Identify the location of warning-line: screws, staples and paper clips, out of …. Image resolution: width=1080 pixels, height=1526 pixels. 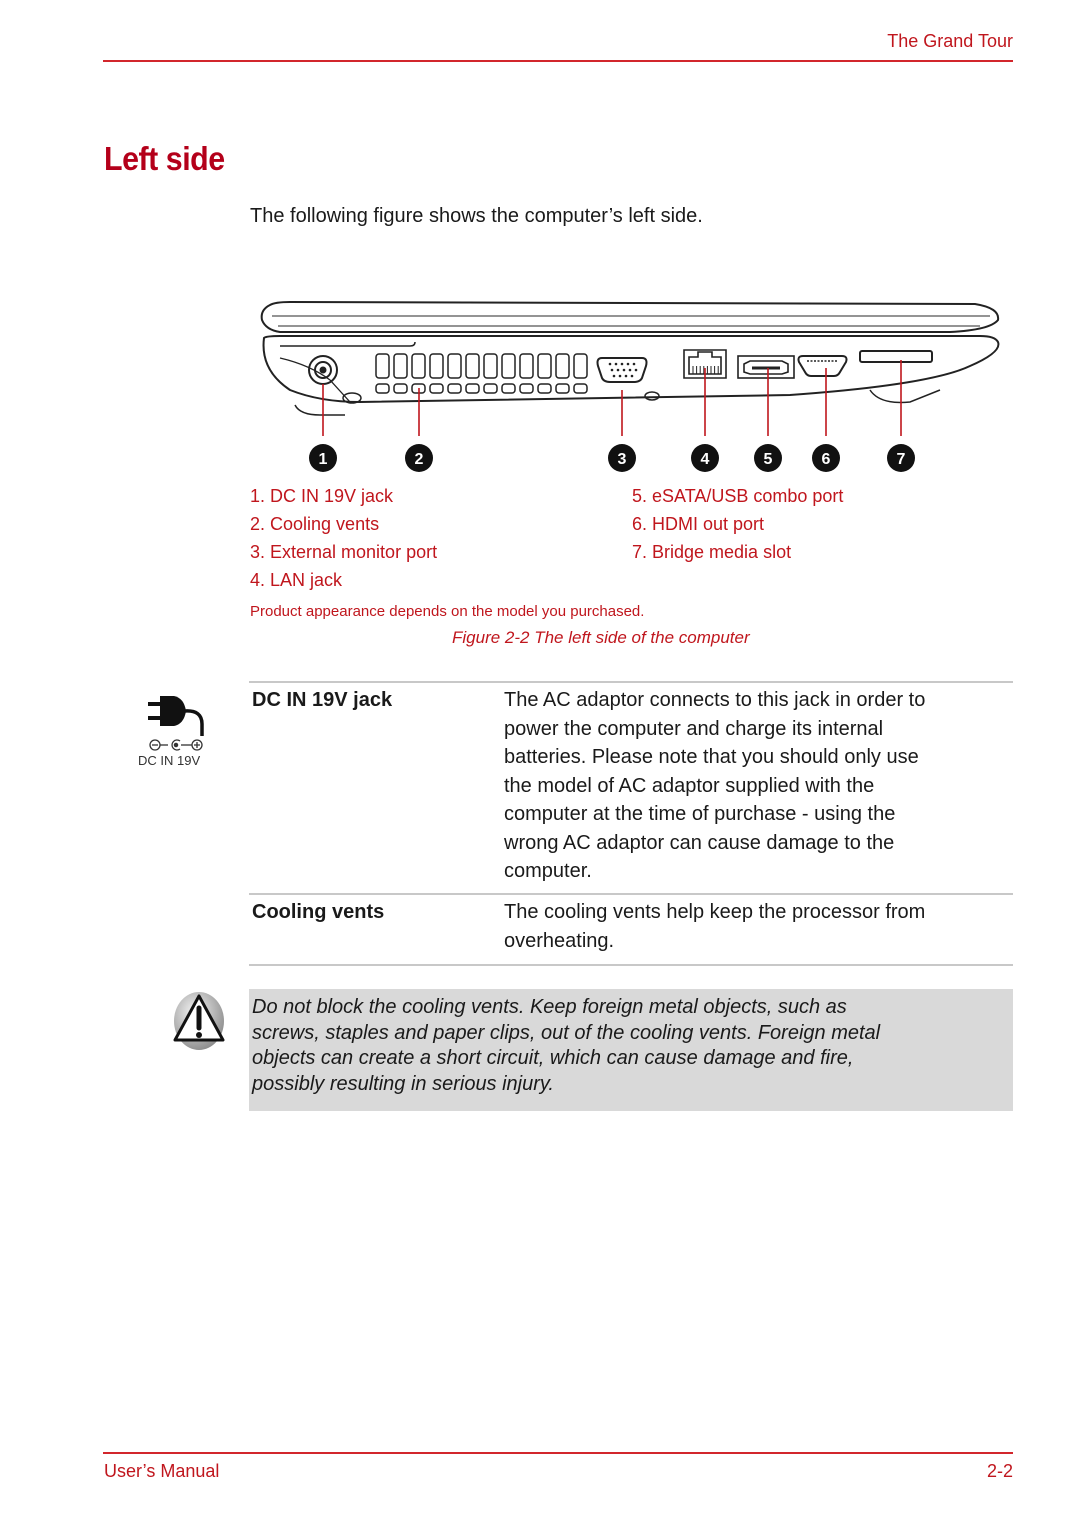
(566, 1032).